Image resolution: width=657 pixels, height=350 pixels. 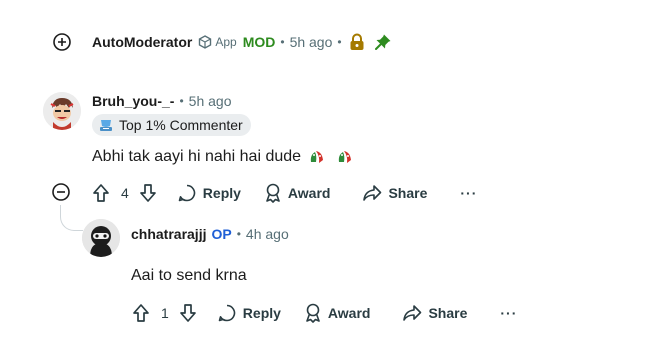 What do you see at coordinates (210, 234) in the screenshot?
I see `comment2-meta-row: chhatrarajjj OP • 4h ago` at bounding box center [210, 234].